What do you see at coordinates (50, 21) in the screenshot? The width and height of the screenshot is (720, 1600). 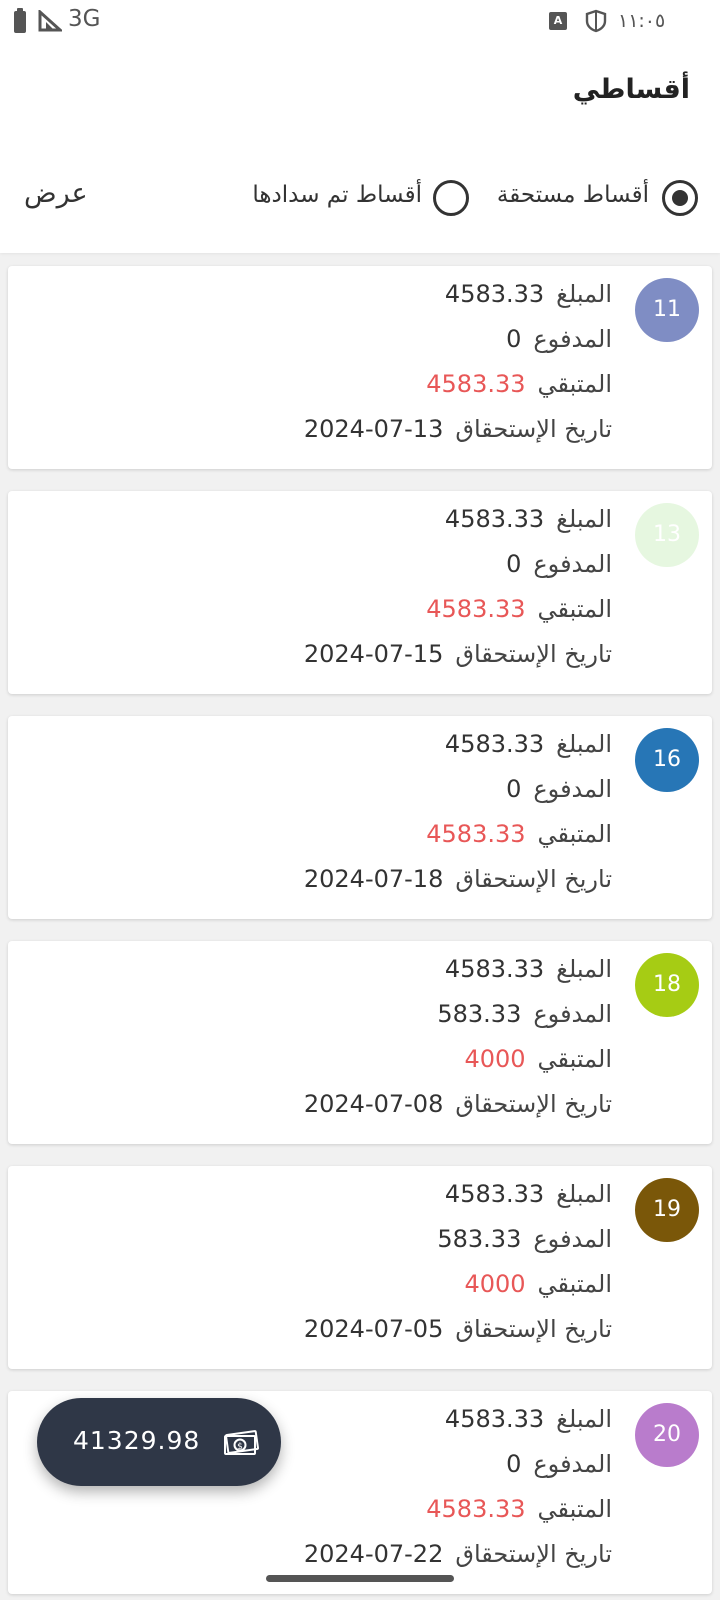 I see `signal-icon` at bounding box center [50, 21].